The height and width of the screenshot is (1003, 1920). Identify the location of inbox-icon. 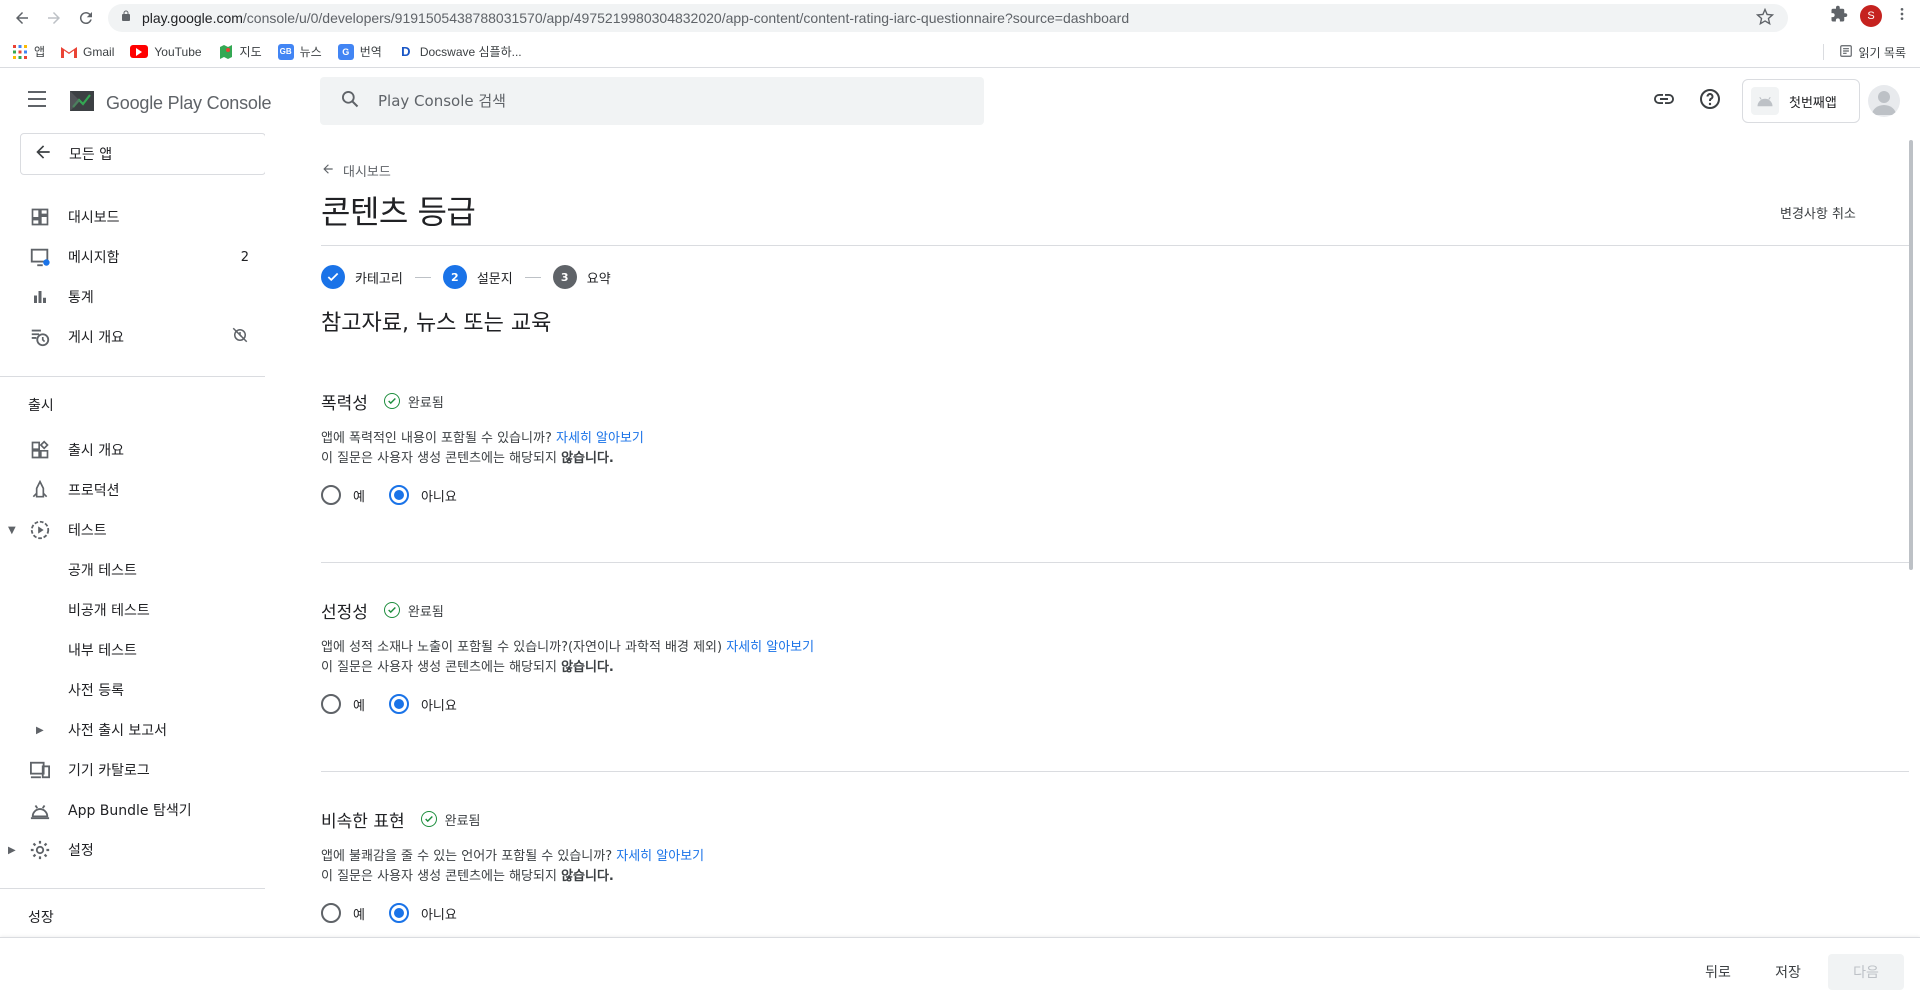
(40, 257).